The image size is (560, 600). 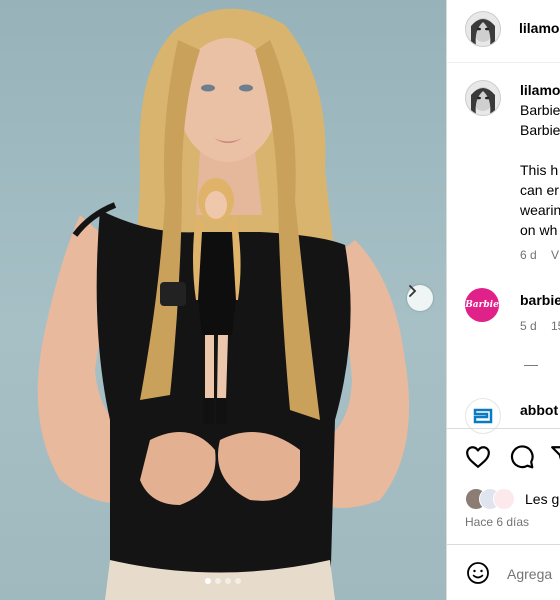 What do you see at coordinates (531, 364) in the screenshot?
I see `view-replies-line: —` at bounding box center [531, 364].